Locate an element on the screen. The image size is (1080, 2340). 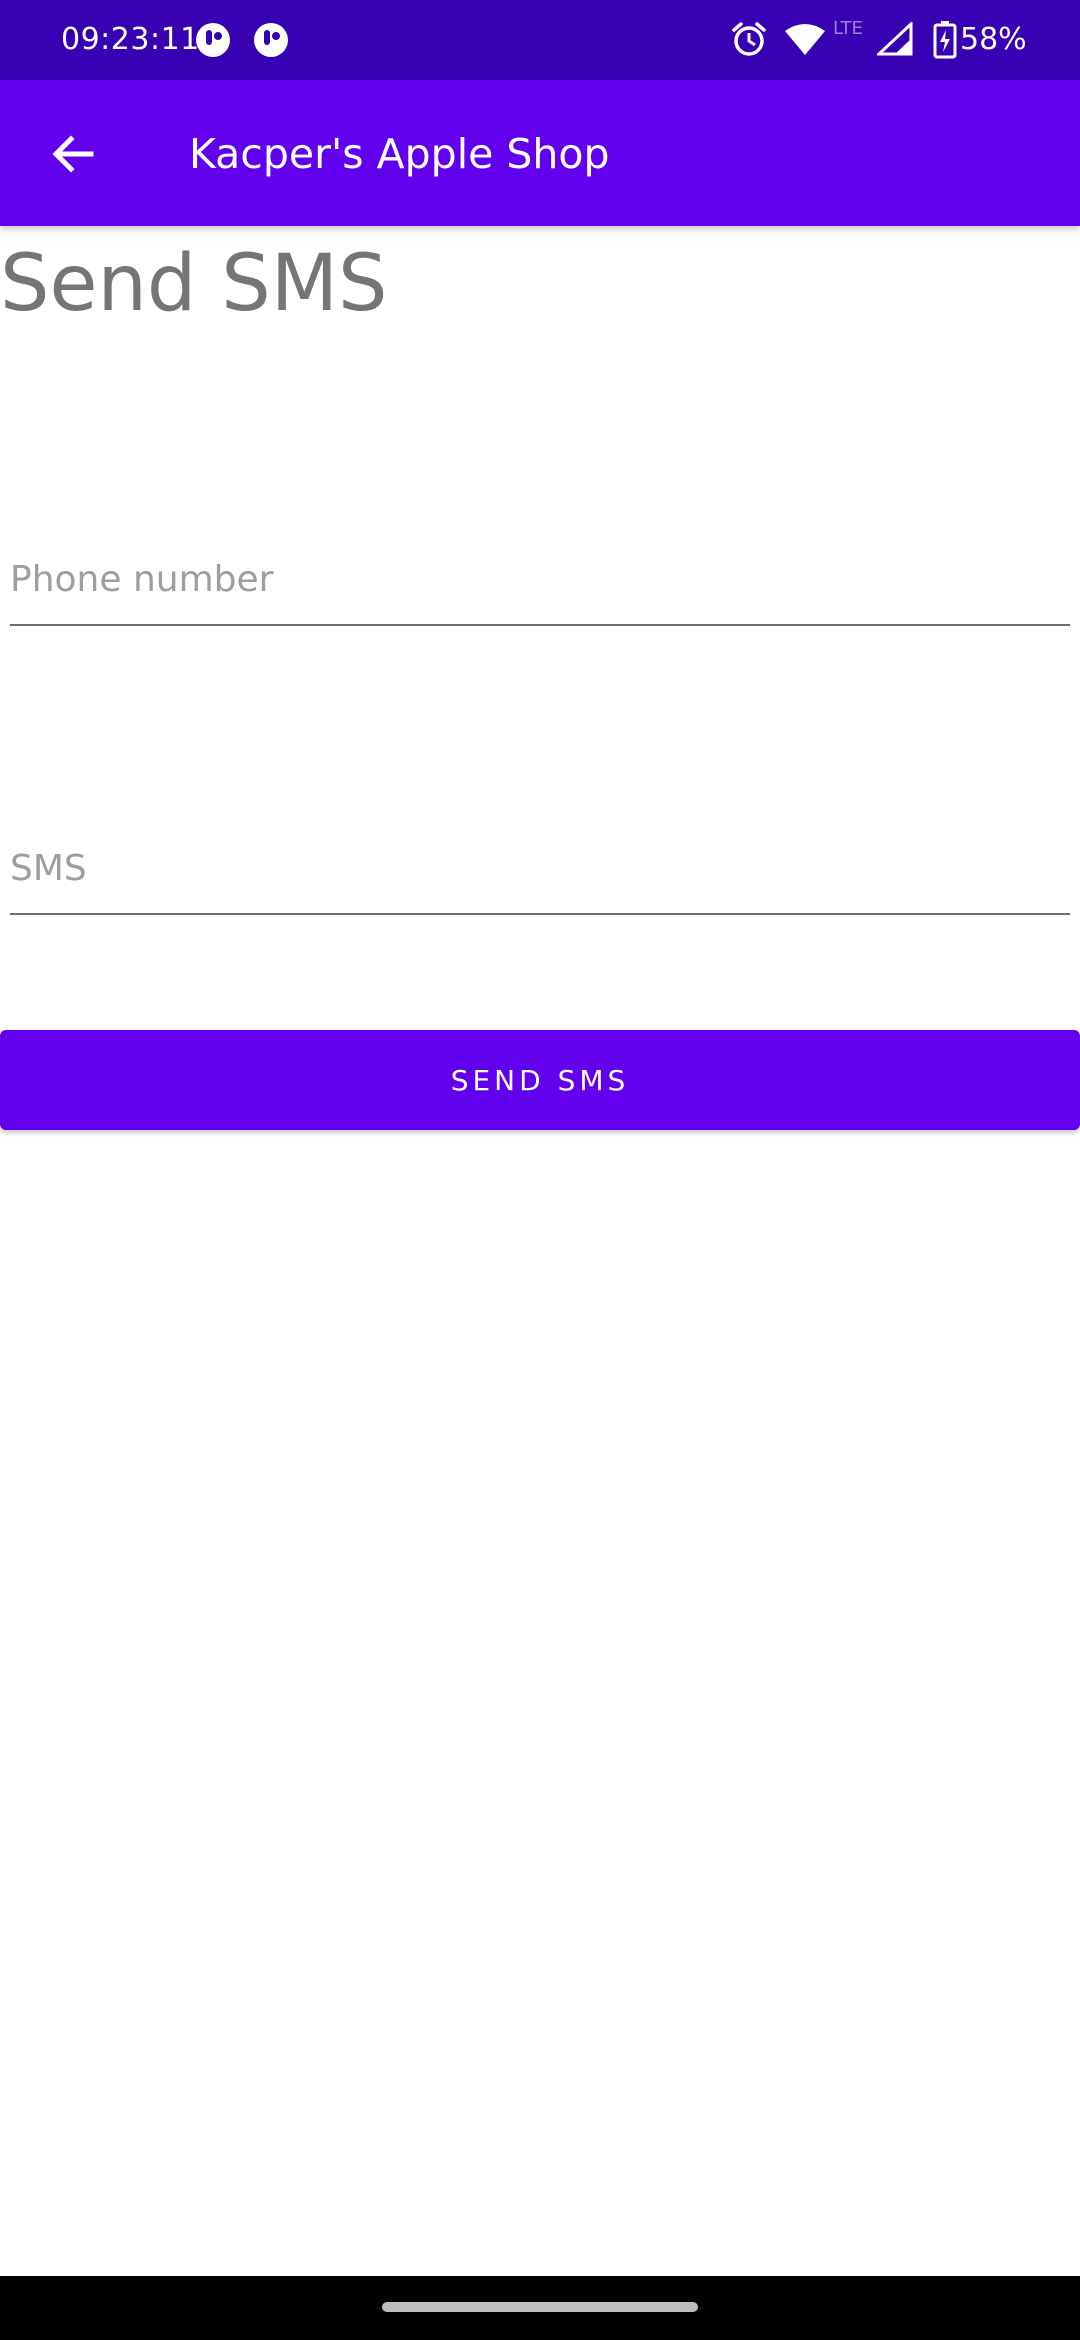
app-bar: Kacper's Apple Shop is located at coordinates (540, 153).